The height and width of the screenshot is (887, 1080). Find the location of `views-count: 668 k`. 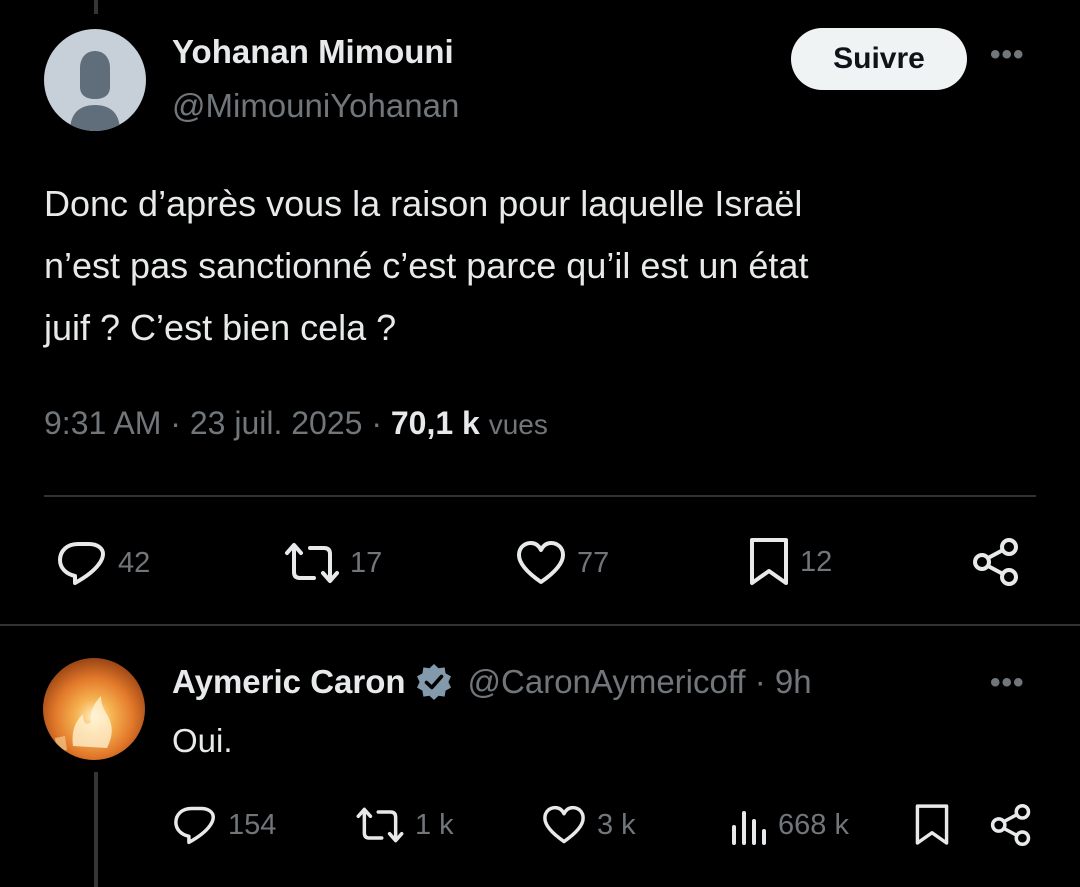

views-count: 668 k is located at coordinates (813, 824).